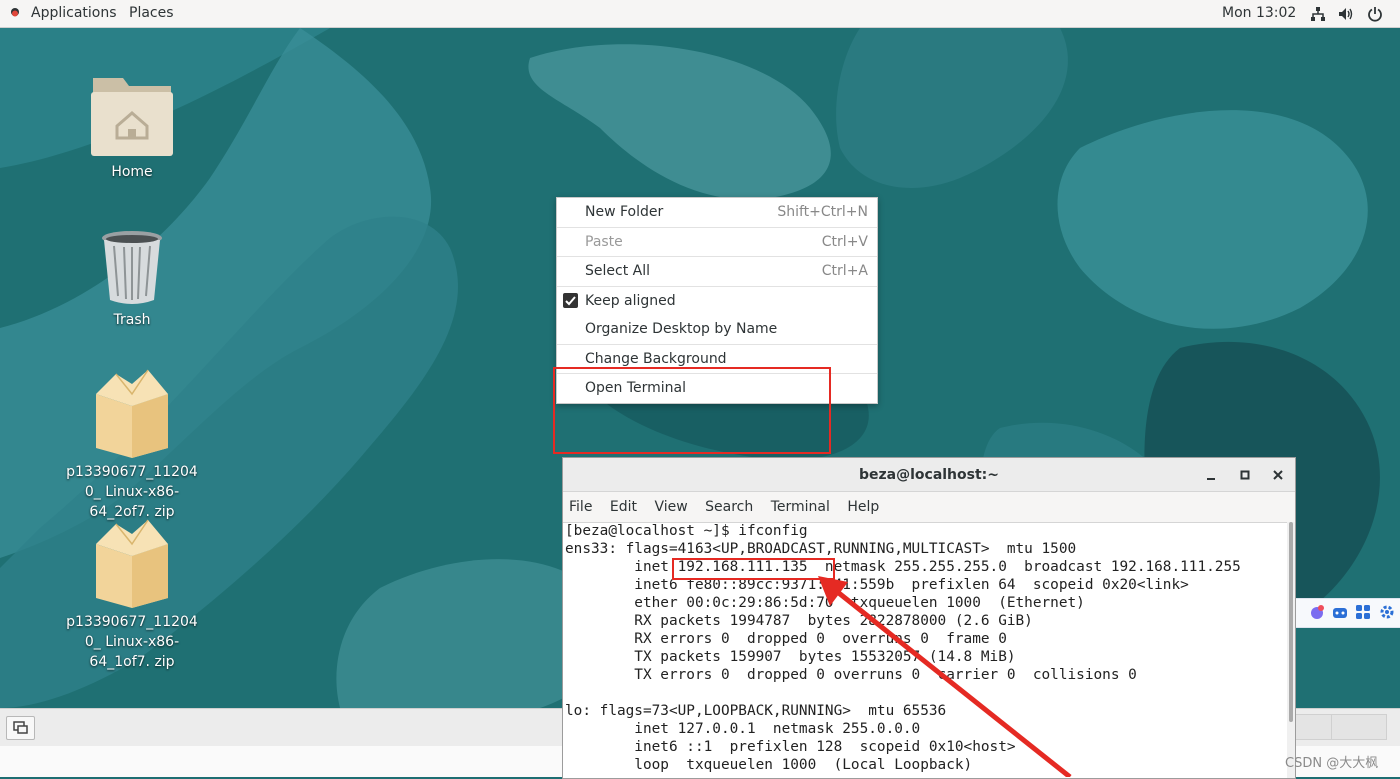 The height and width of the screenshot is (779, 1400). Describe the element at coordinates (692, 410) in the screenshot. I see `annotation-box-open-terminal` at that location.